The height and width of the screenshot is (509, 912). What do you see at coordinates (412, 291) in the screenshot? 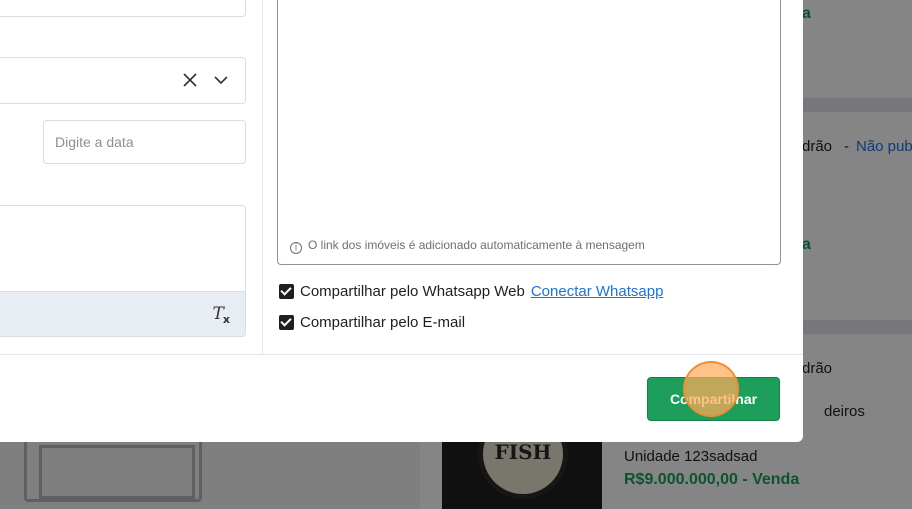
I see `whatsapp-label: Compartilhar pelo Whatsapp Web` at bounding box center [412, 291].